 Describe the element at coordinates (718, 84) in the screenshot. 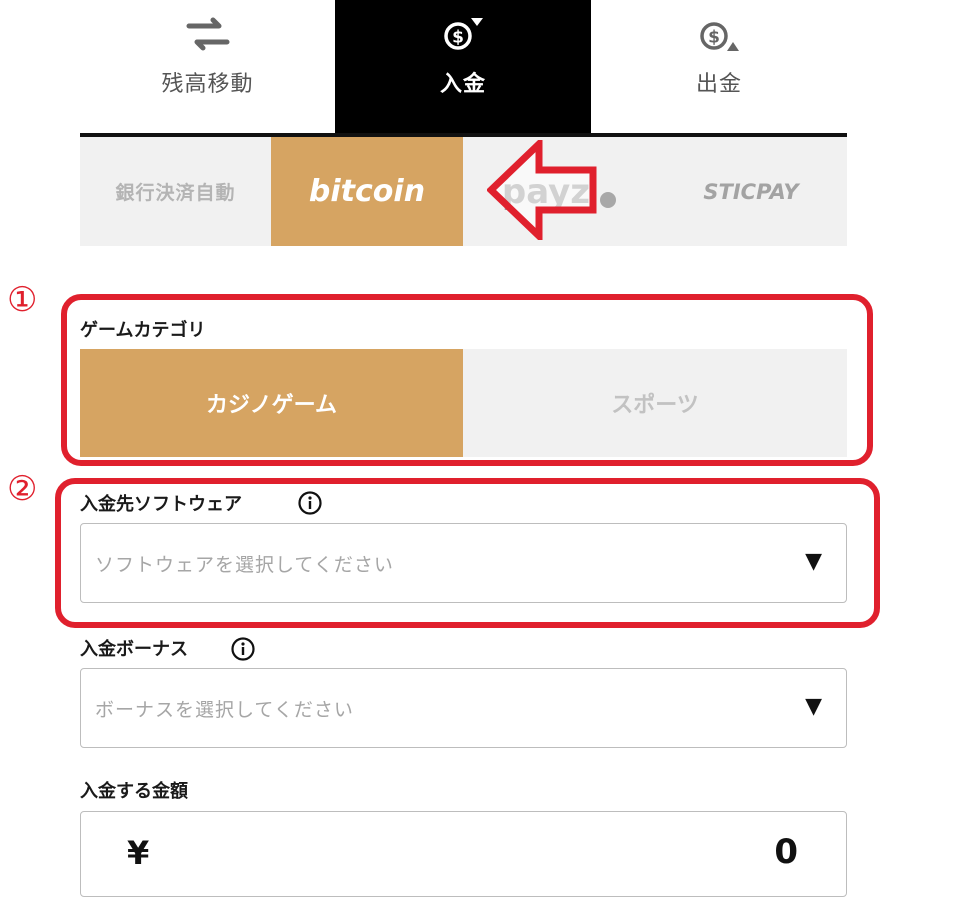

I see `tab-label: 出金` at that location.